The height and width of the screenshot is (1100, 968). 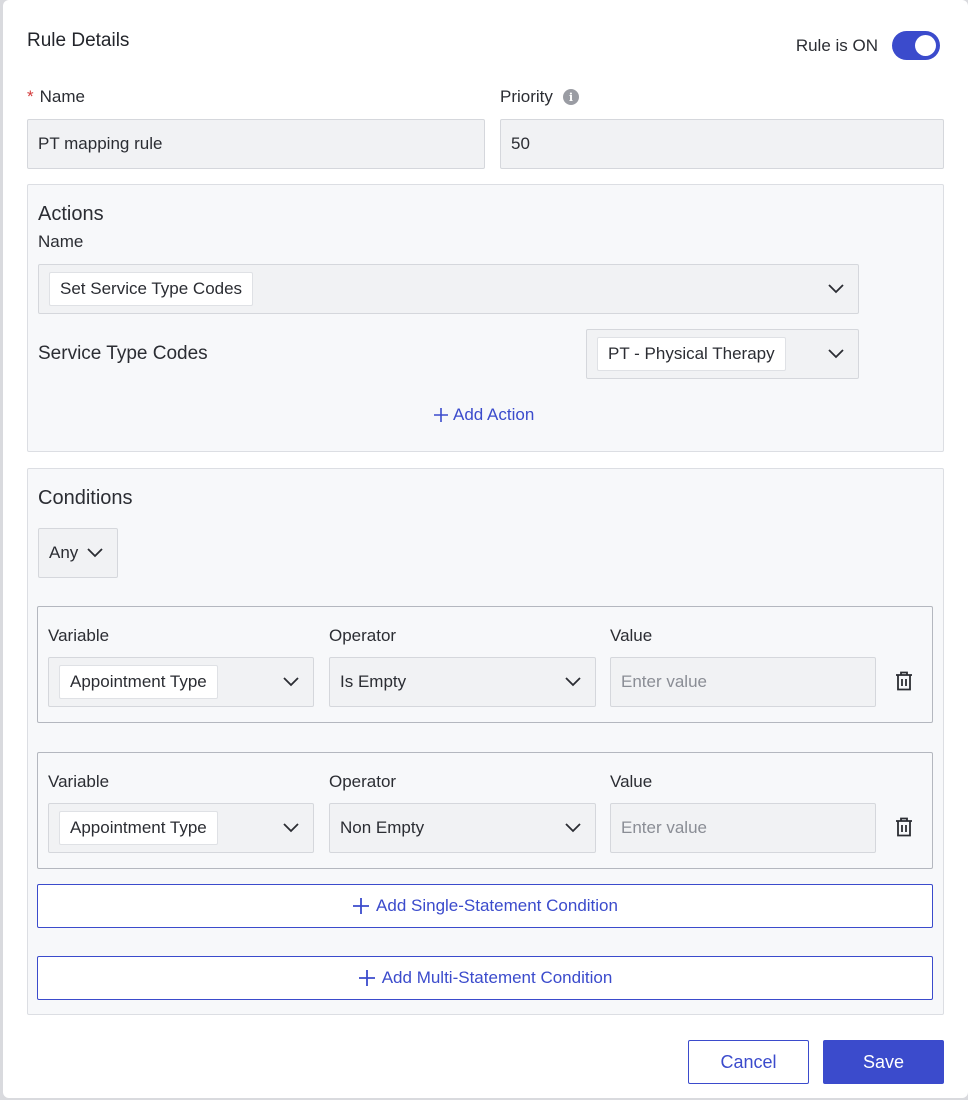 What do you see at coordinates (691, 354) in the screenshot?
I see `service-type-chip: PT - Physical Therapy` at bounding box center [691, 354].